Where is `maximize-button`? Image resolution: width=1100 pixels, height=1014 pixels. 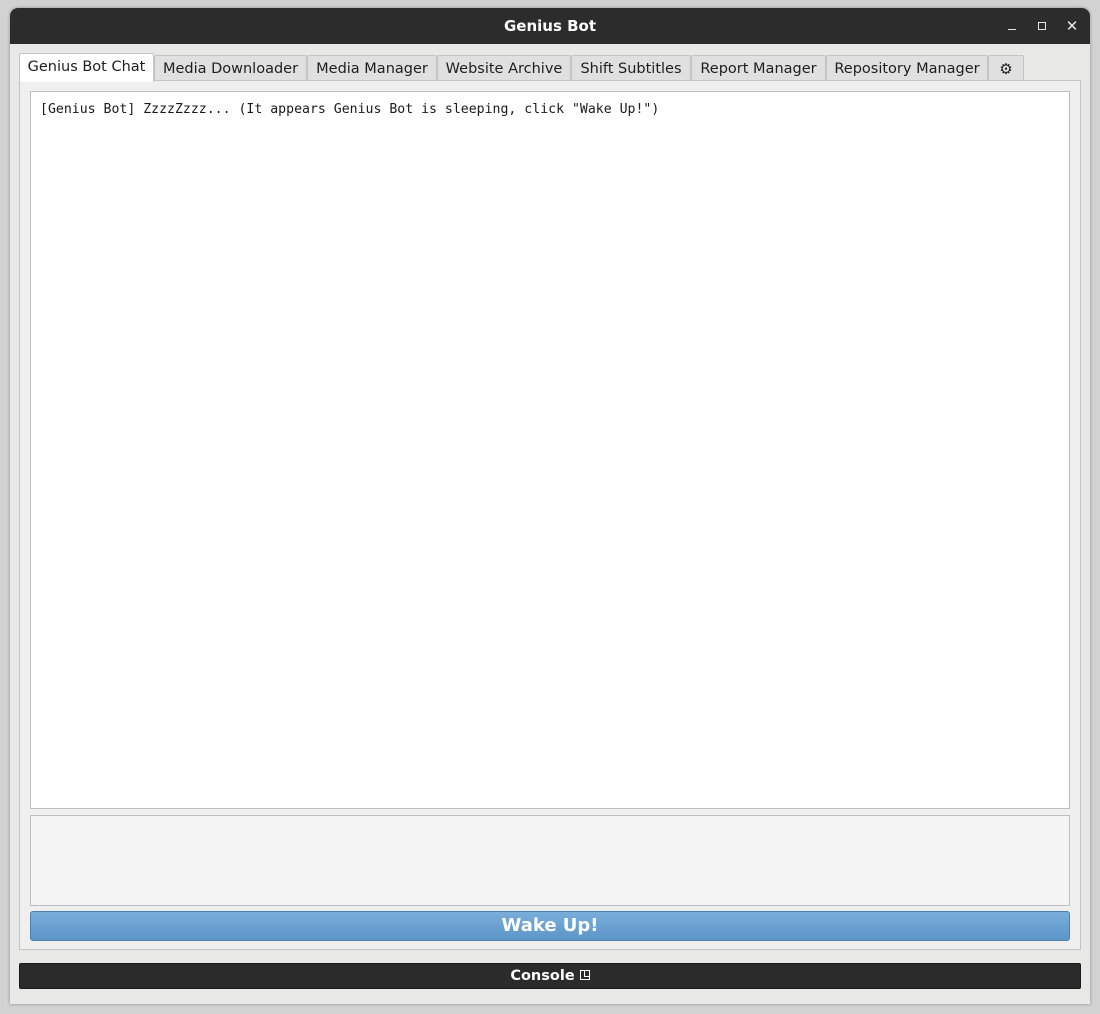
maximize-button is located at coordinates (1042, 26).